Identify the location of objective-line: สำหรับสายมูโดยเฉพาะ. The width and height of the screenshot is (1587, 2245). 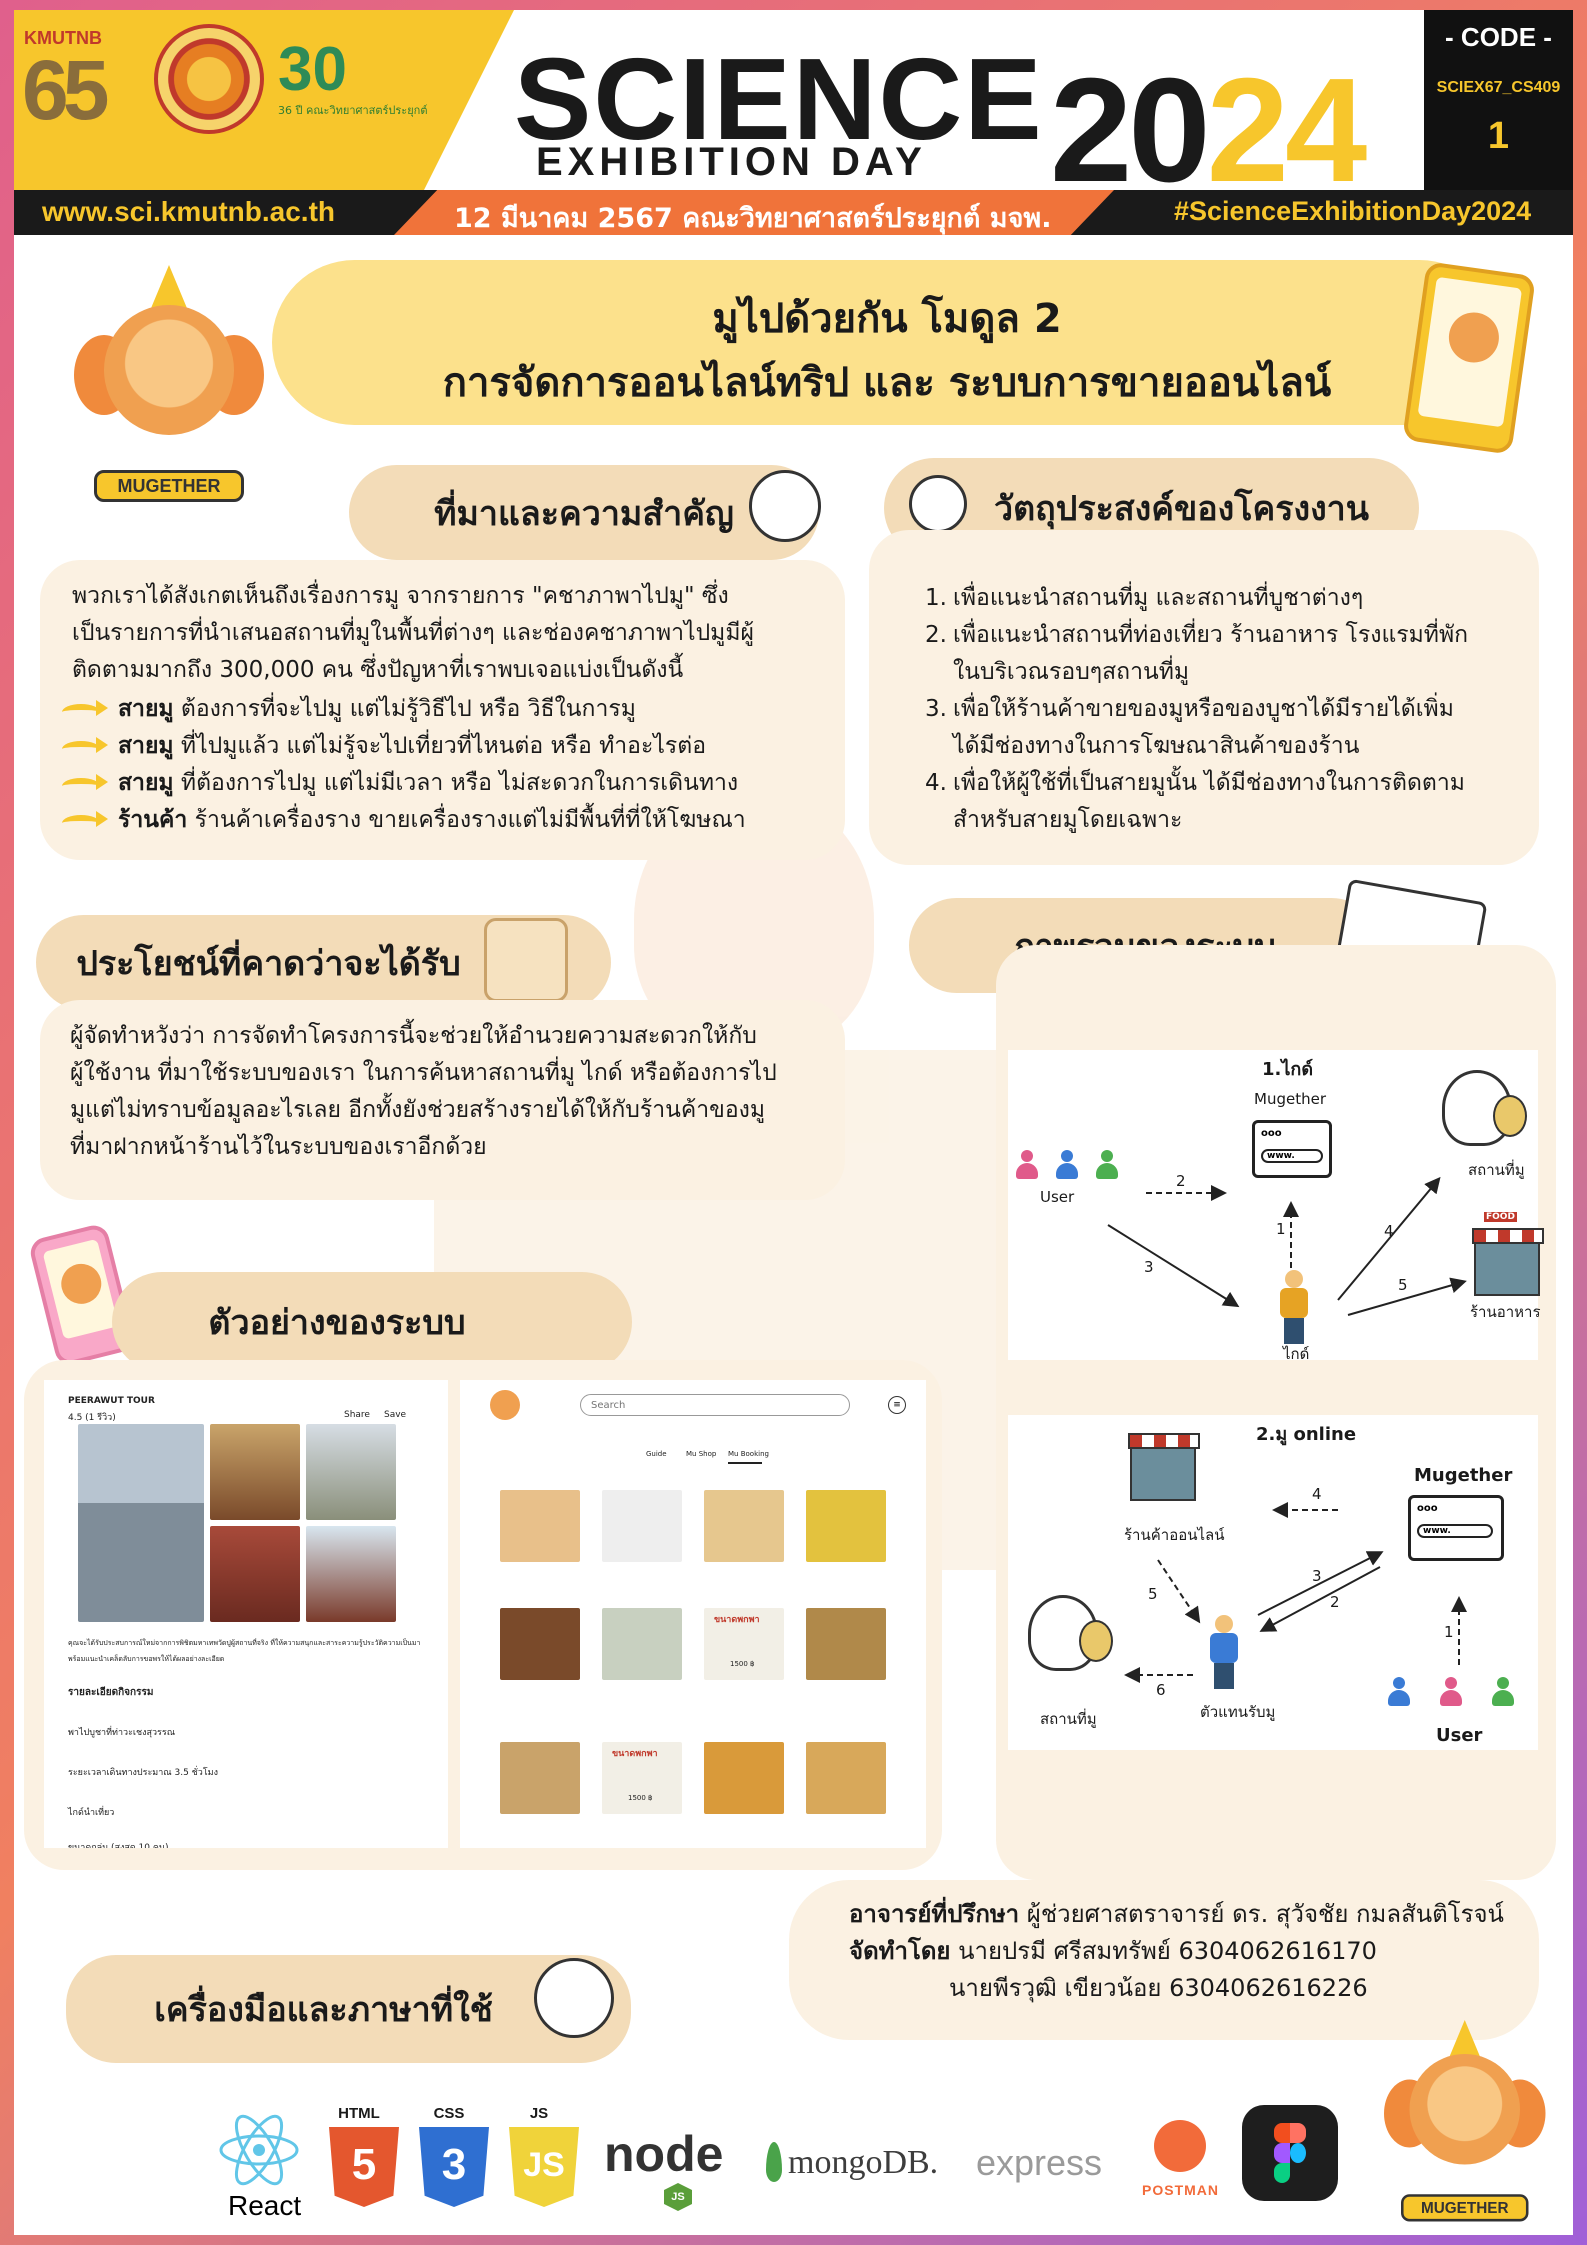
(1068, 820).